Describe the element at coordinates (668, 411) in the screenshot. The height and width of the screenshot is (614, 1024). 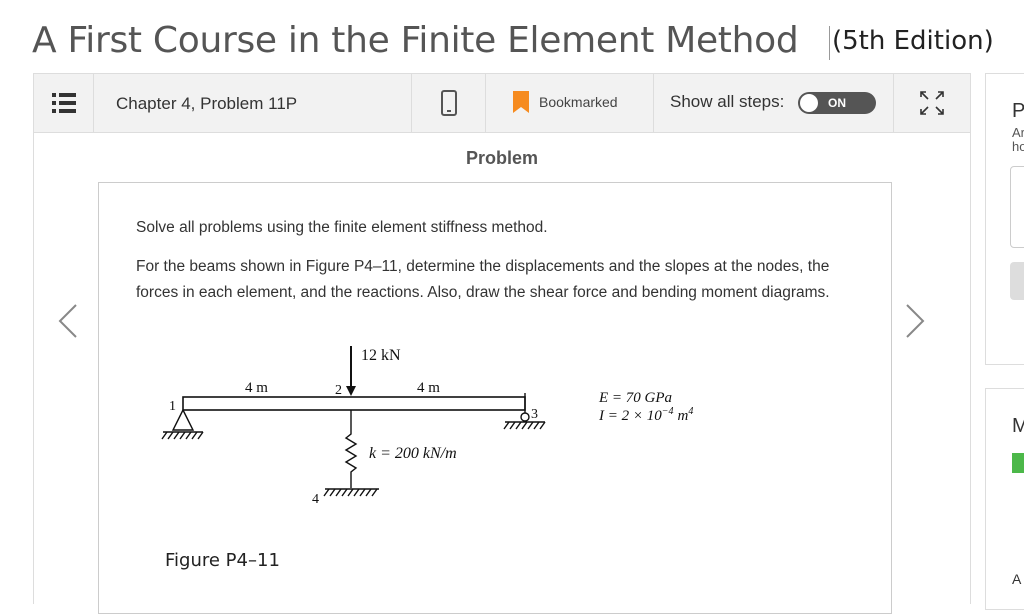
I see `inertia-exponent: −4` at that location.